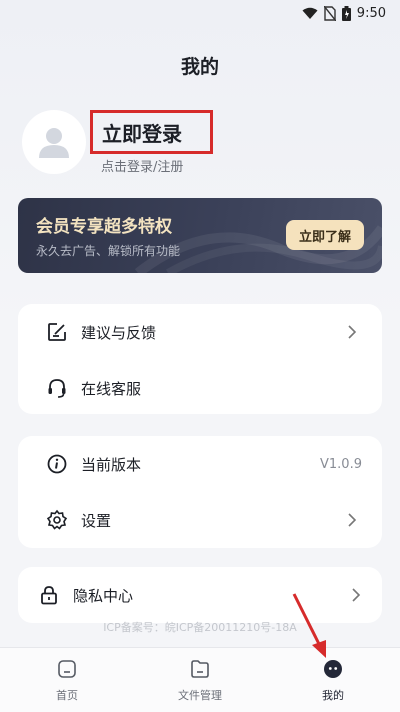 Image resolution: width=400 pixels, height=712 pixels. I want to click on nav-label: 文件管理, so click(200, 695).